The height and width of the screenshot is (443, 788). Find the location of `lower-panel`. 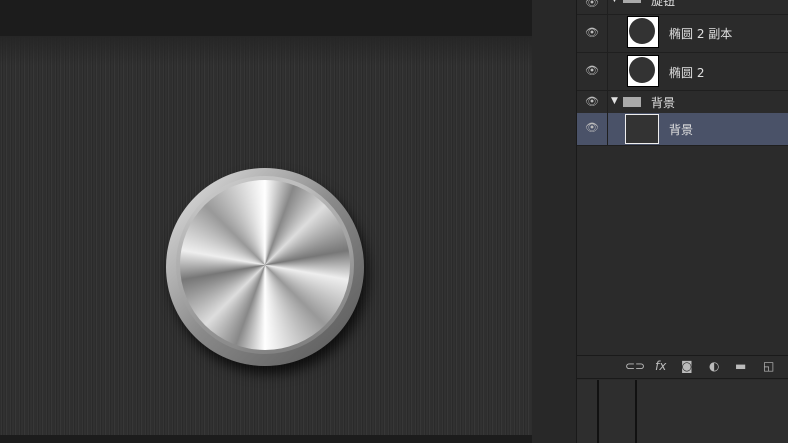

lower-panel is located at coordinates (682, 411).